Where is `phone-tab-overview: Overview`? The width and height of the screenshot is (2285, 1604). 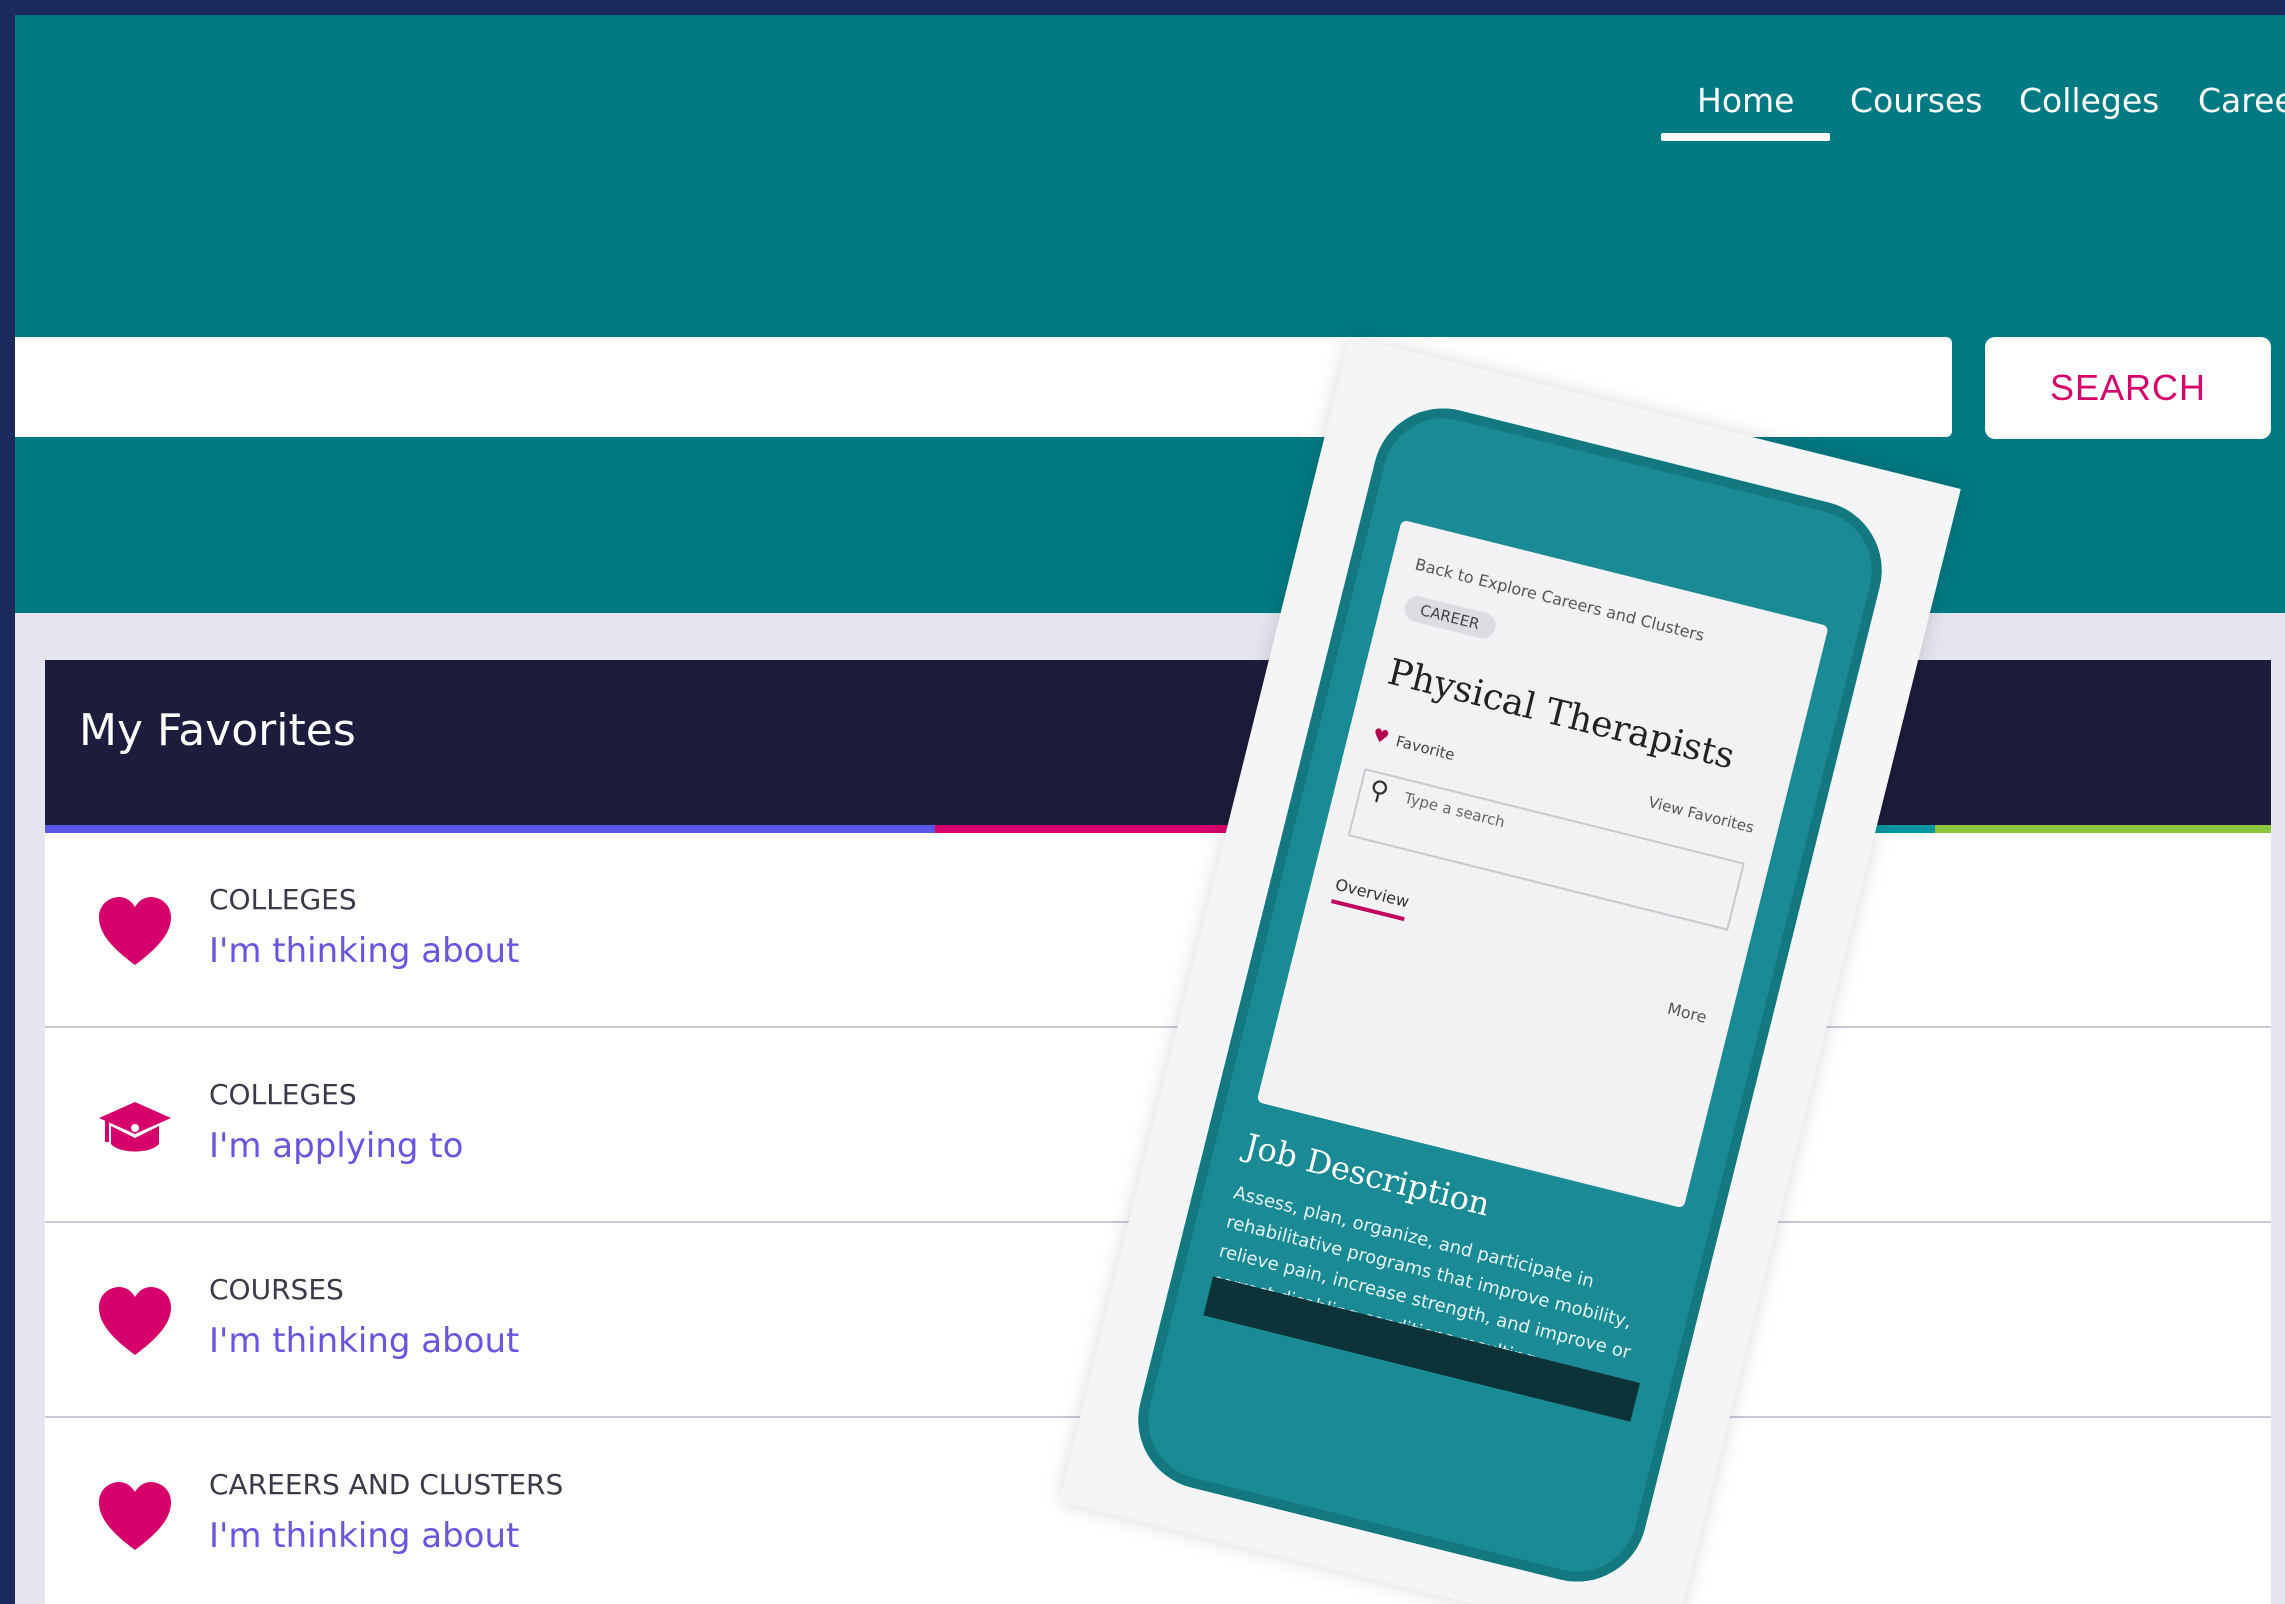
phone-tab-overview: Overview is located at coordinates (1371, 898).